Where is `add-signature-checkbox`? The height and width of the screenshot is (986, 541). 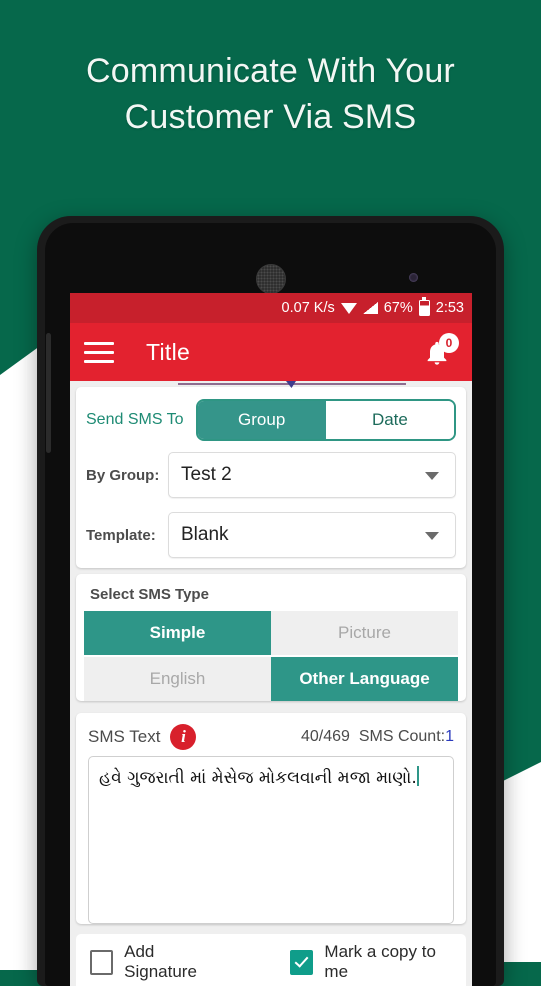
add-signature-checkbox is located at coordinates (102, 962).